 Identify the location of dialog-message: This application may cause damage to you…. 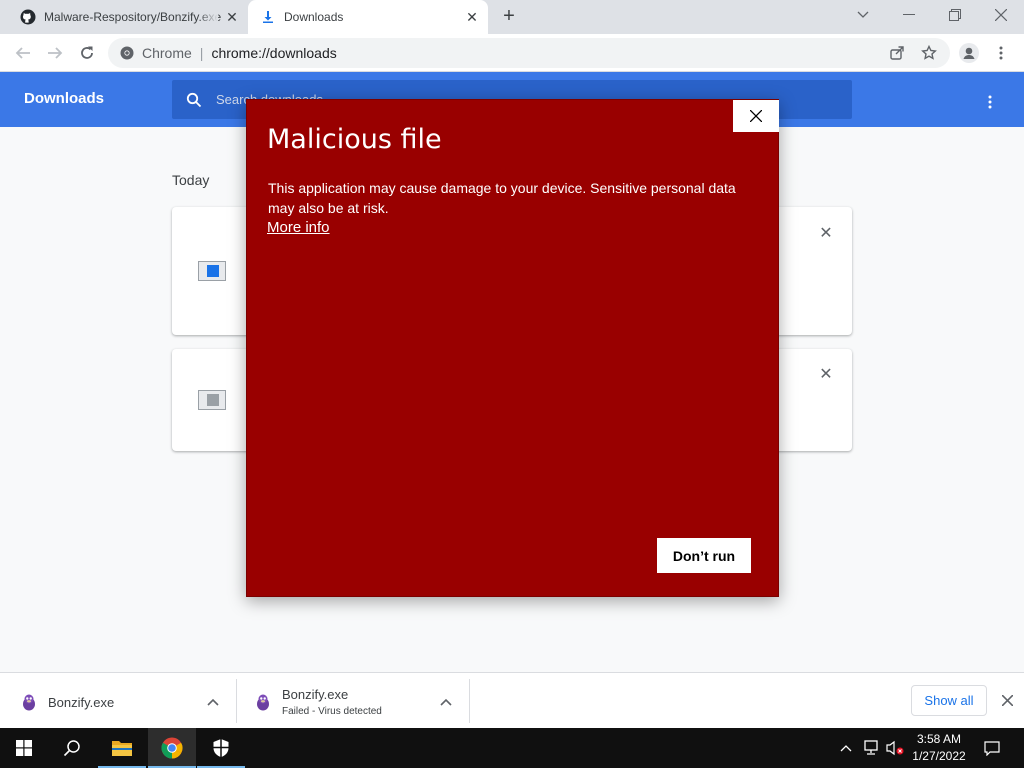
(502, 198).